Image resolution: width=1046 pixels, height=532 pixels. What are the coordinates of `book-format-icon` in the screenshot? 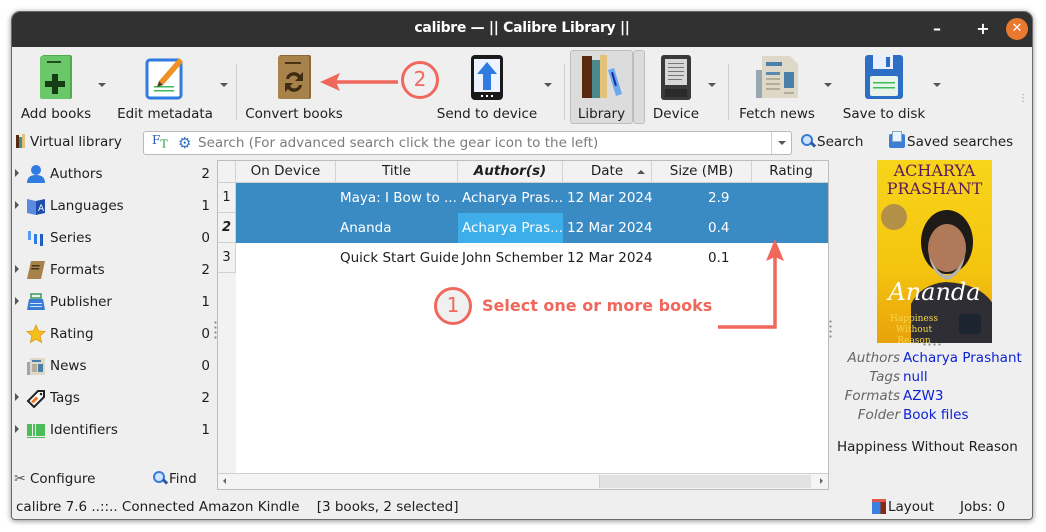 It's located at (36, 270).